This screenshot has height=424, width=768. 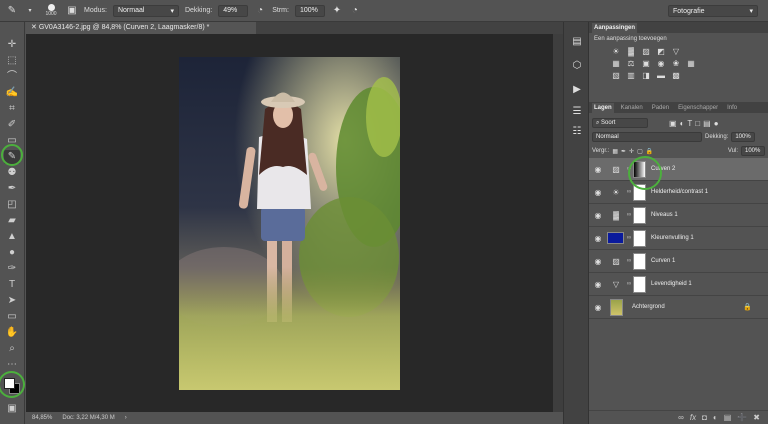 What do you see at coordinates (35, 27) in the screenshot?
I see `close-icon: ✕` at bounding box center [35, 27].